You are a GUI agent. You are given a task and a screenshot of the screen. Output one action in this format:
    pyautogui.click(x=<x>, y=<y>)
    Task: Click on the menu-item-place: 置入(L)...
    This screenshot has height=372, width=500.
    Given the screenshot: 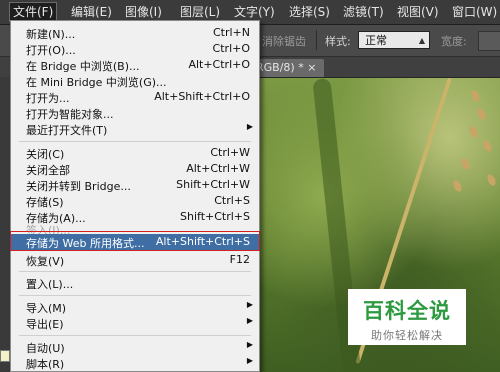 What is the action you would take?
    pyautogui.click(x=135, y=283)
    